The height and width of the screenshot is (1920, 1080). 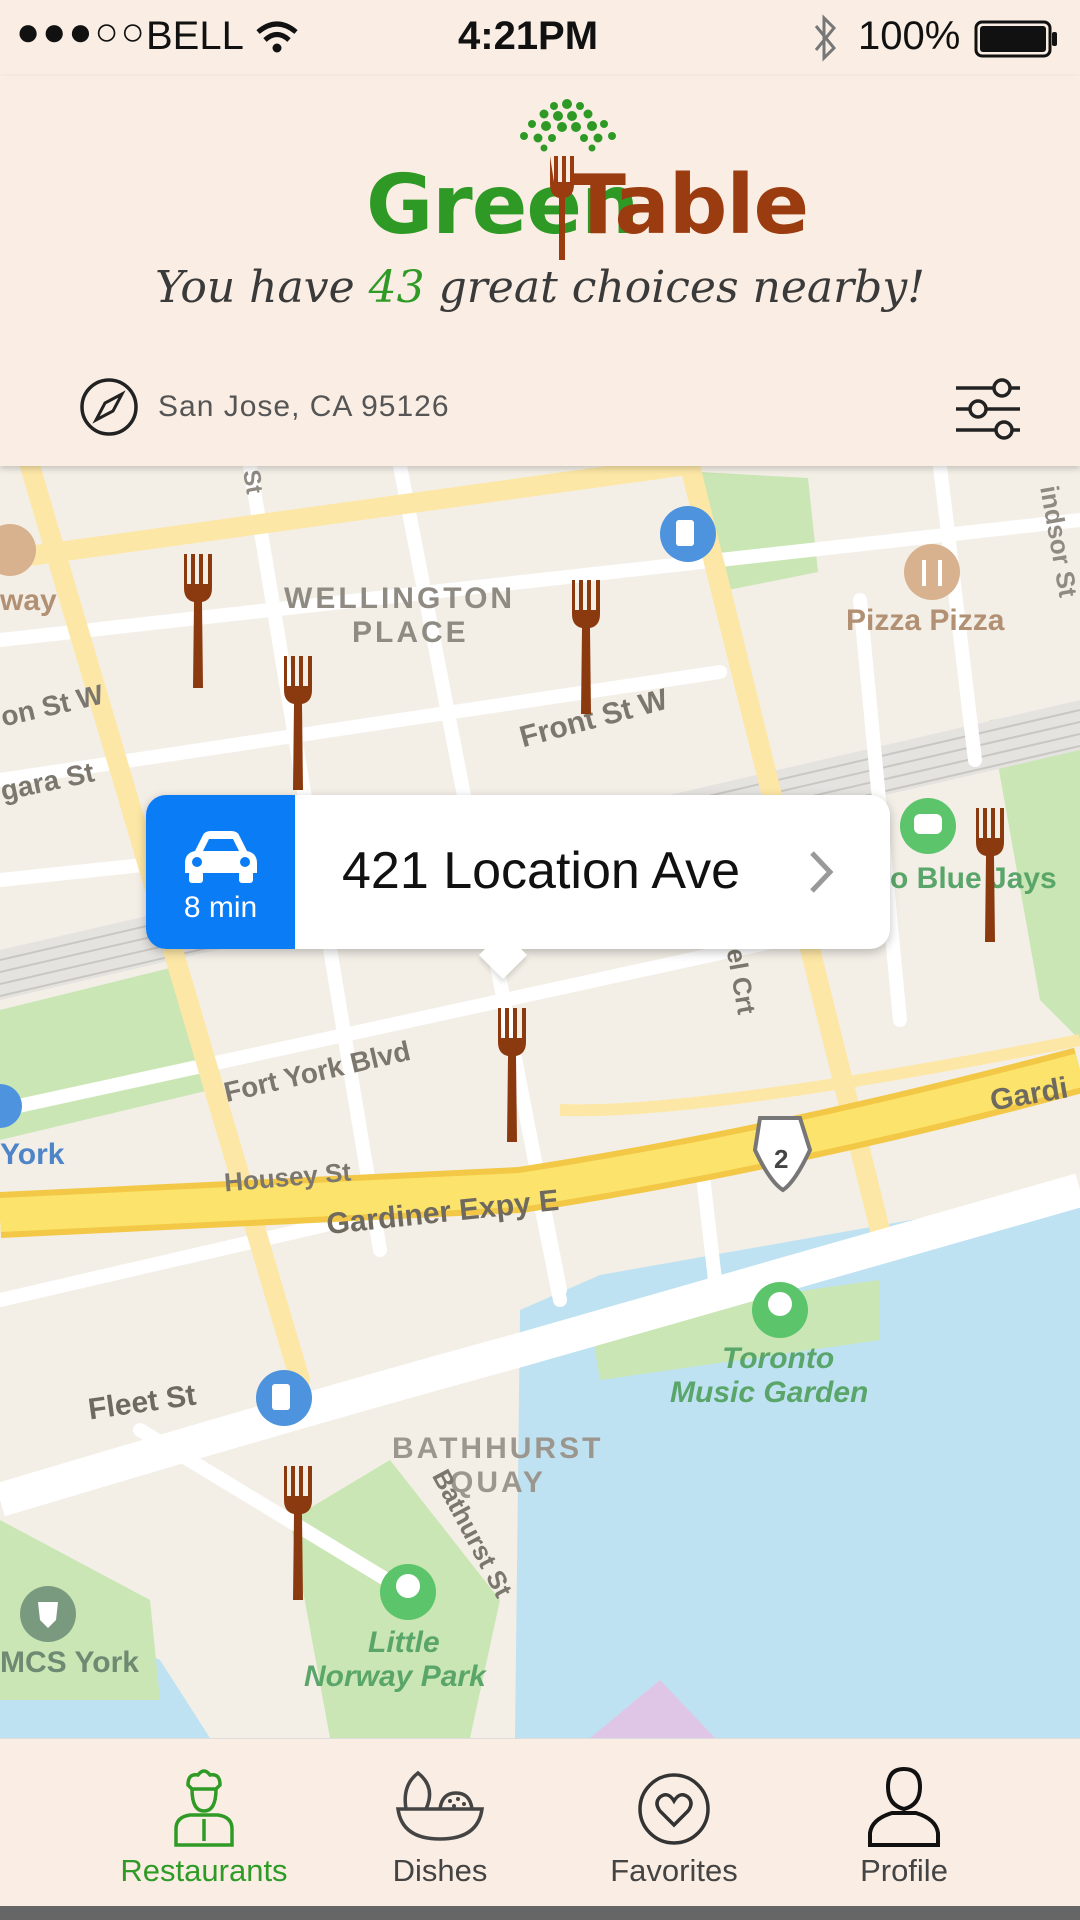 I want to click on tab-restaurants: Restaurants, so click(x=204, y=1823).